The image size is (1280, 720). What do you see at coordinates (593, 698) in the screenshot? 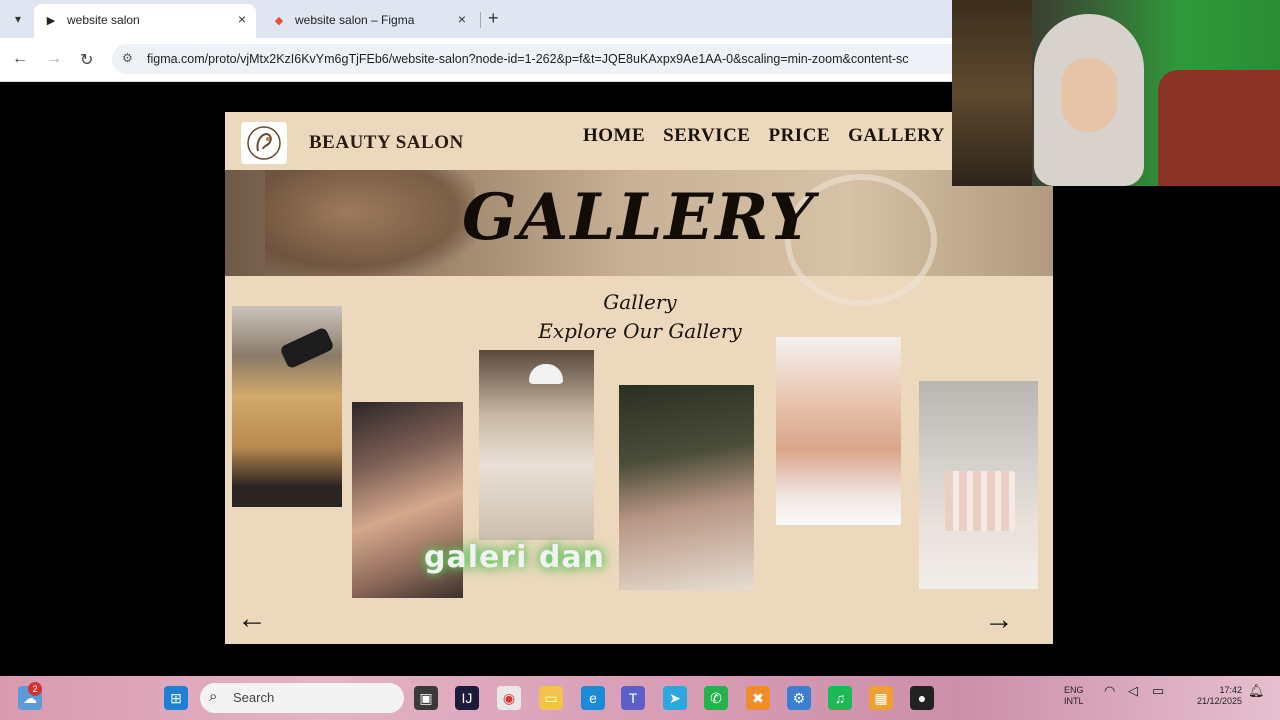
I see `edge-icon: e` at bounding box center [593, 698].